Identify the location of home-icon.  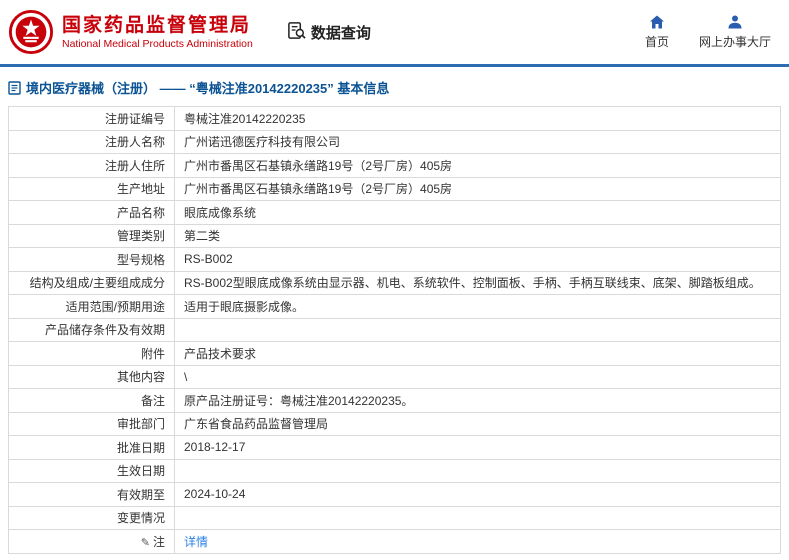
(657, 22).